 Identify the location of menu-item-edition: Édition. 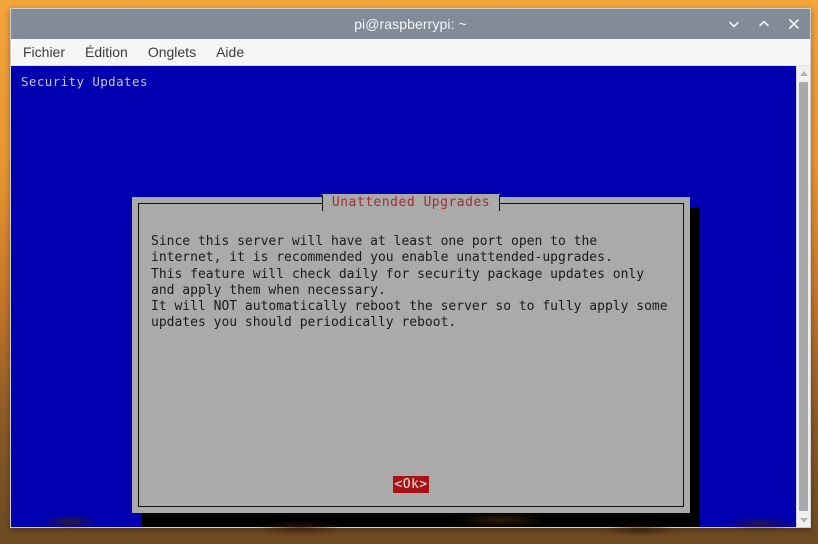
(106, 52).